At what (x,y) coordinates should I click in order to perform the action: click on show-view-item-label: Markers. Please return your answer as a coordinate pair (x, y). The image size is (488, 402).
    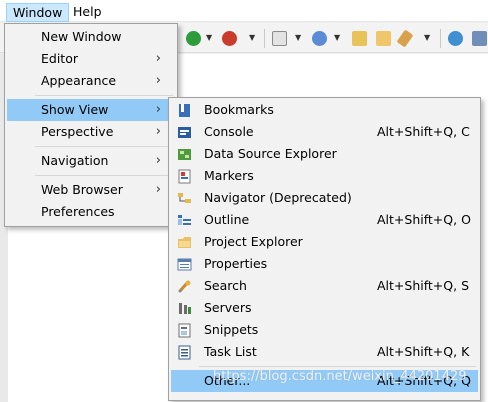
    Looking at the image, I should click on (229, 175).